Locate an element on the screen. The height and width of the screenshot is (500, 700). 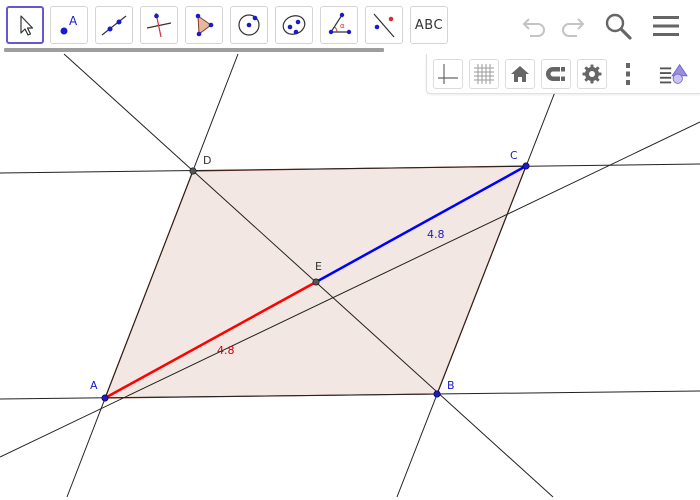
angle-tool-button: α is located at coordinates (339, 25).